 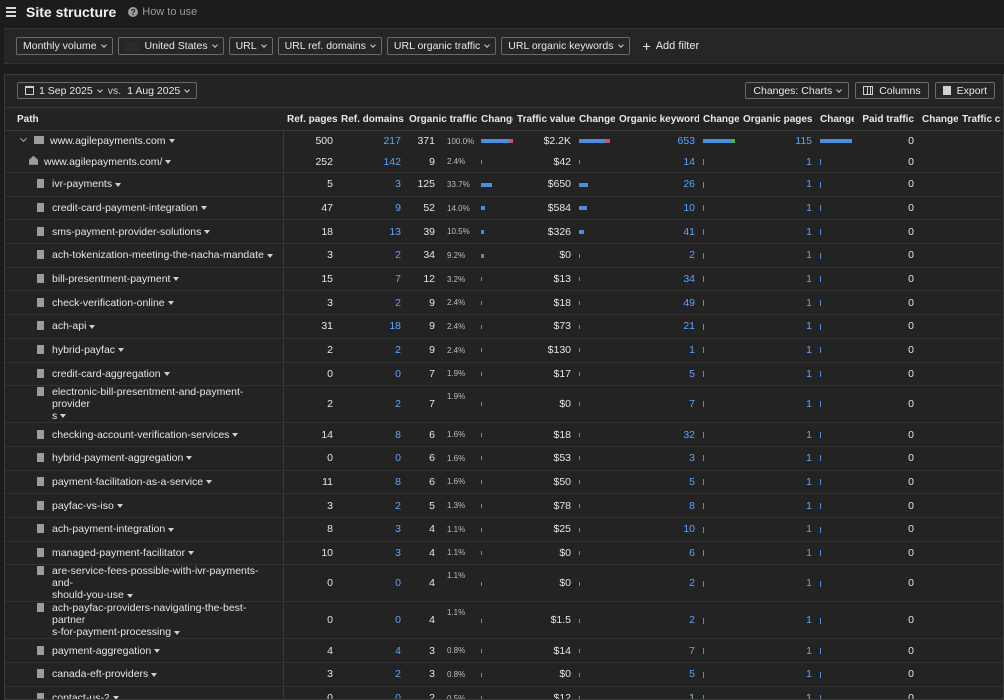 What do you see at coordinates (892, 90) in the screenshot?
I see `columns-button: Columns` at bounding box center [892, 90].